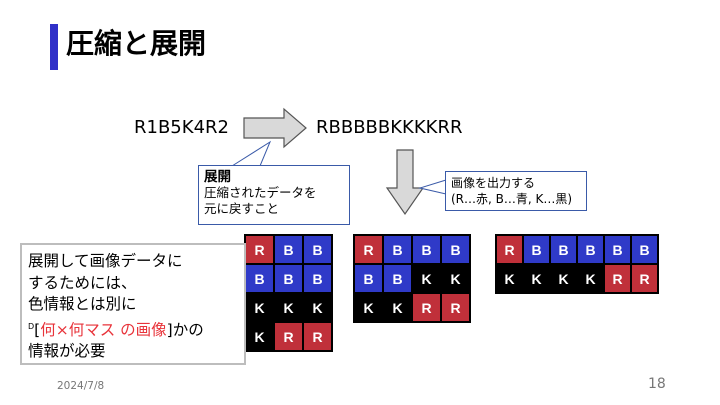 The width and height of the screenshot is (720, 405). Describe the element at coordinates (288, 293) in the screenshot. I see `grid-3x4: RBBBBBKKKKRR` at that location.